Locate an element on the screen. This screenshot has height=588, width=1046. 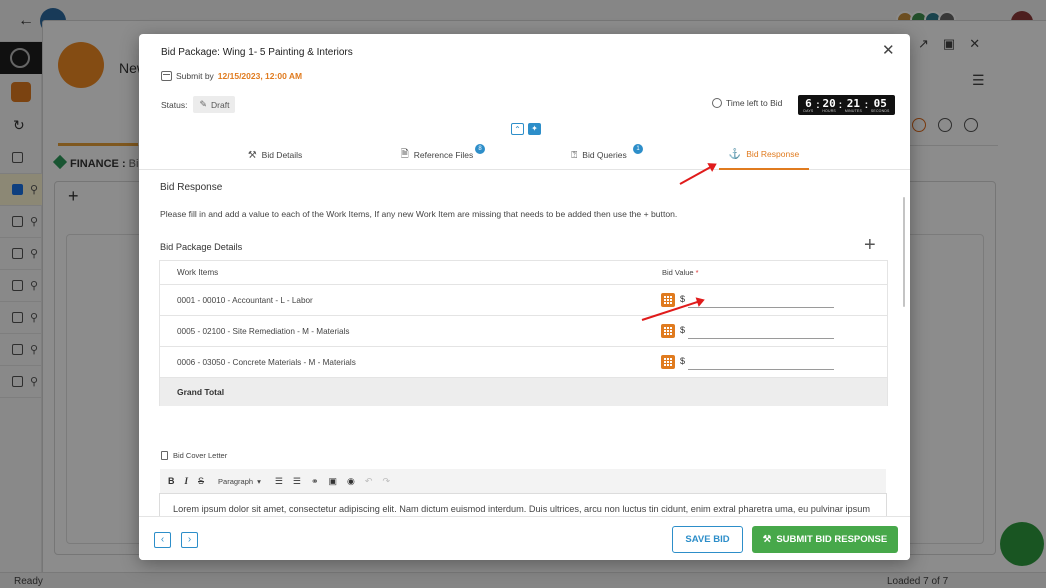
countdown-timer: 6 DAYS : 20 HOURS : 21 MINUTES : 05 SECONDS is located at coordinates (846, 105).